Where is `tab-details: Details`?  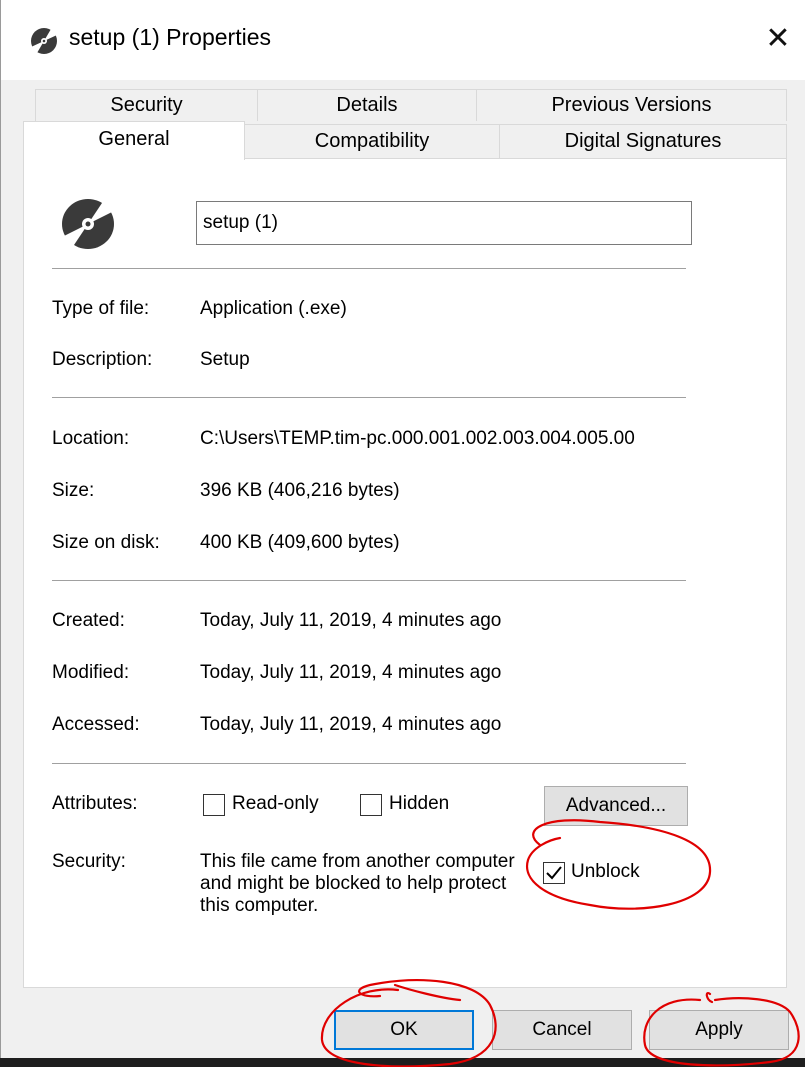 tab-details: Details is located at coordinates (367, 105).